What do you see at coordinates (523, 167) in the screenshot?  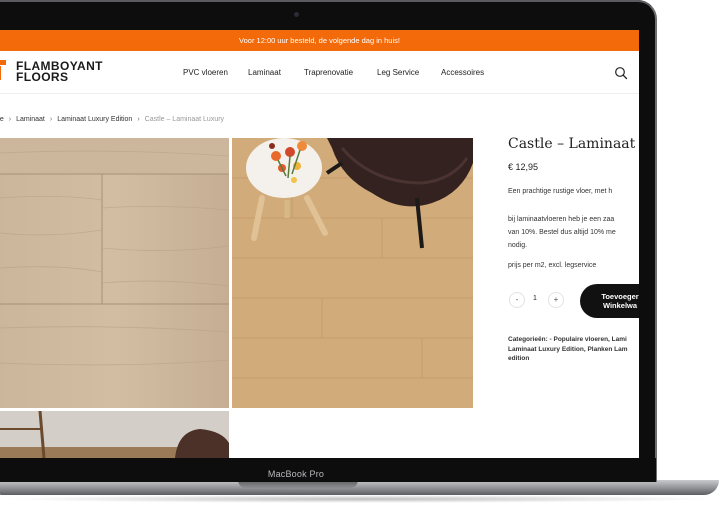 I see `product-price: € 12,95` at bounding box center [523, 167].